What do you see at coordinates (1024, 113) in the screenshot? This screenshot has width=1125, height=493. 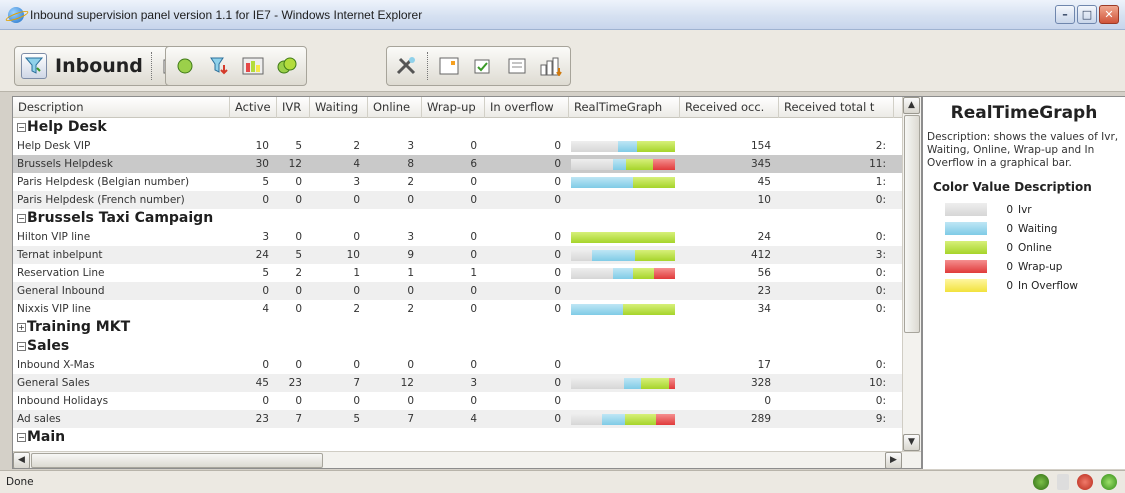 I see `panel-title: RealTimeGraph` at bounding box center [1024, 113].